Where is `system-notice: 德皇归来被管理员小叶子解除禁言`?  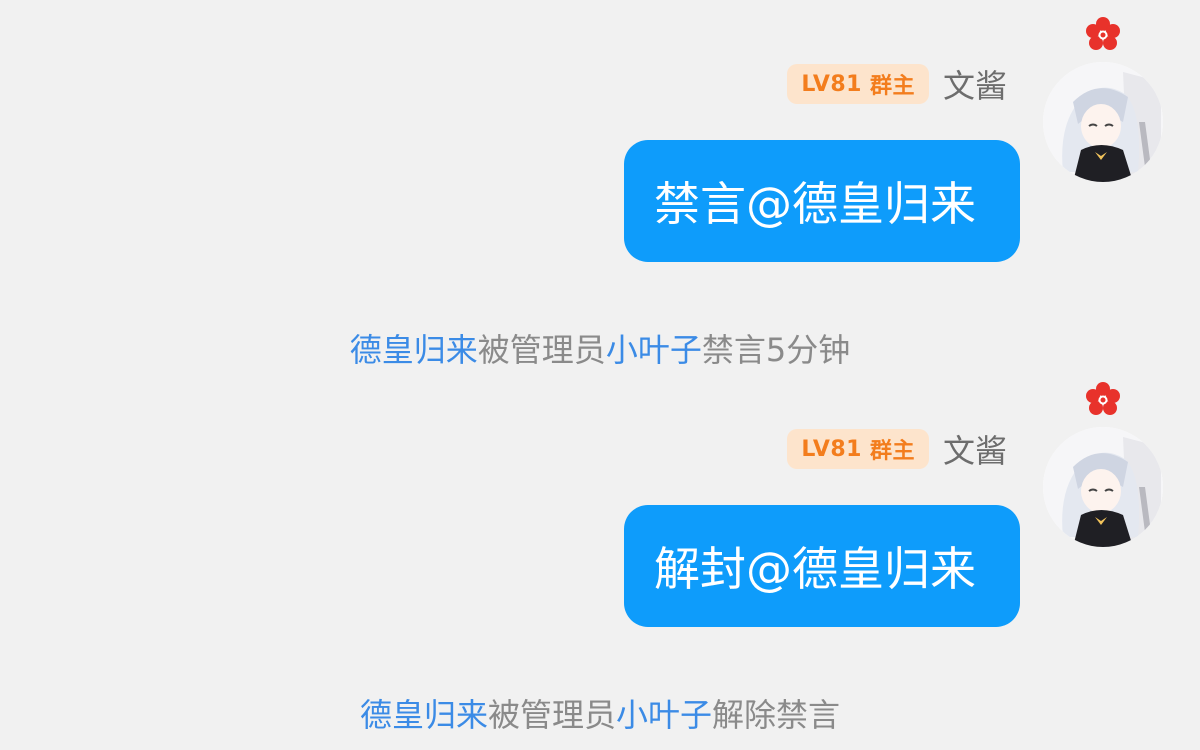
system-notice: 德皇归来被管理员小叶子解除禁言 is located at coordinates (600, 715).